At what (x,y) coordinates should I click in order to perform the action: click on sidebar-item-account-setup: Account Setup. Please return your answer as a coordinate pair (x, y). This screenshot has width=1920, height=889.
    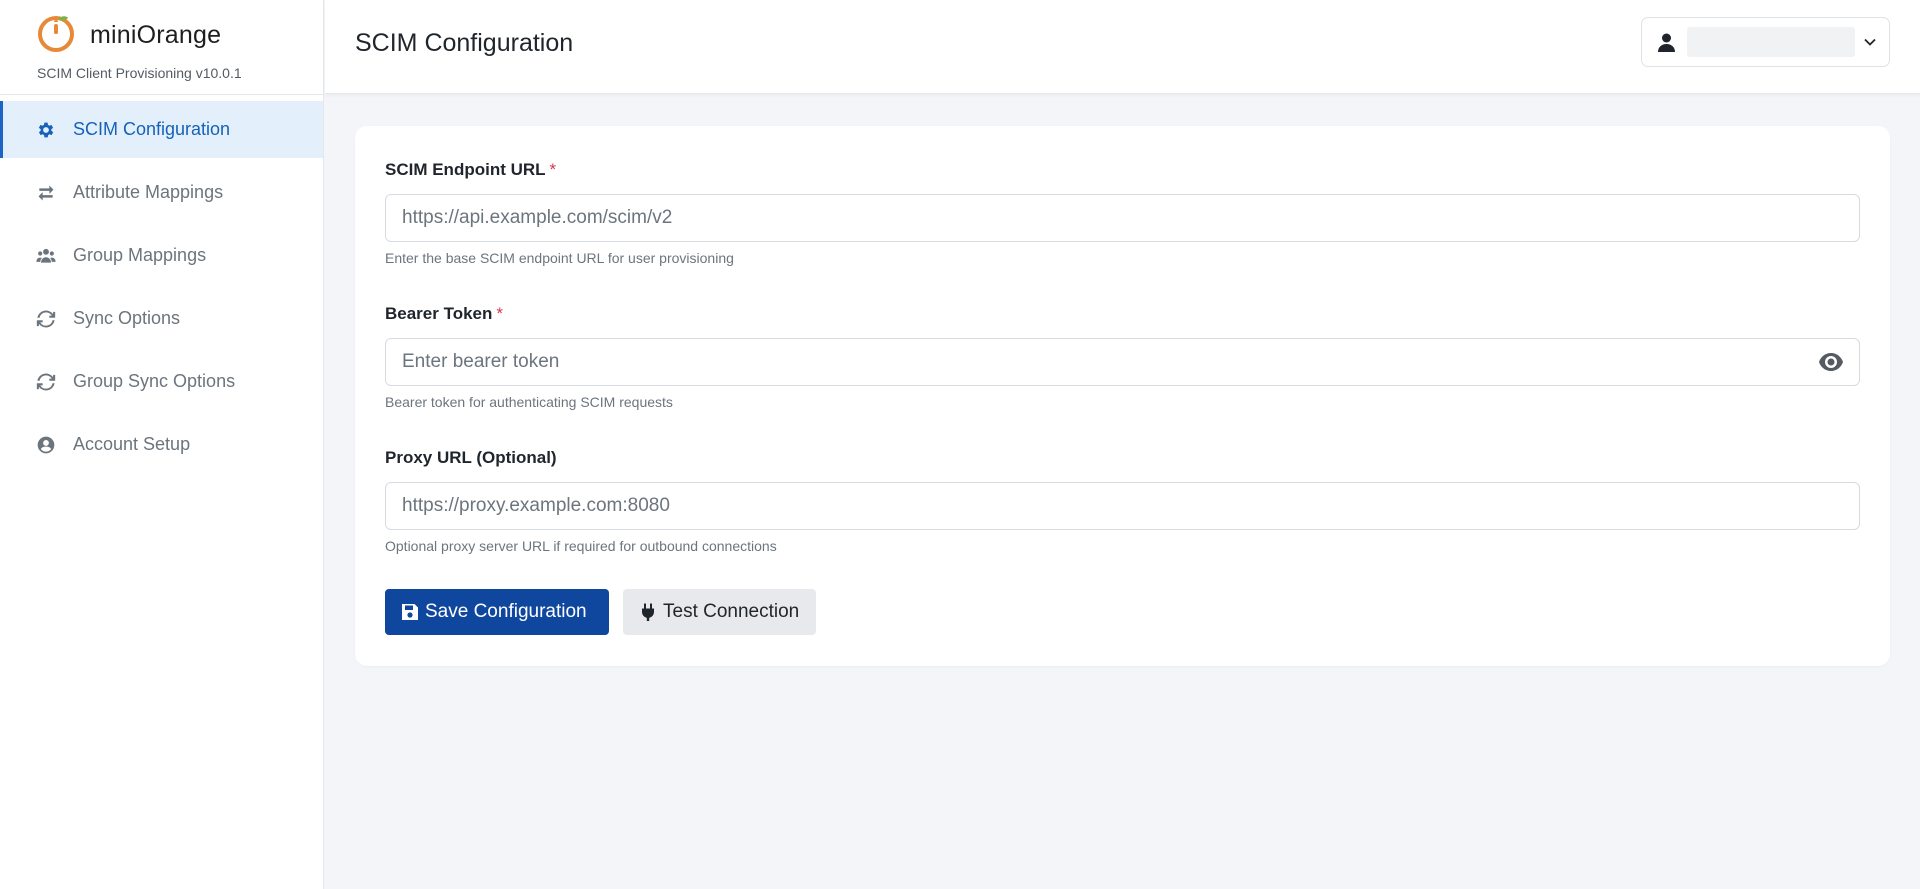
    Looking at the image, I should click on (161, 444).